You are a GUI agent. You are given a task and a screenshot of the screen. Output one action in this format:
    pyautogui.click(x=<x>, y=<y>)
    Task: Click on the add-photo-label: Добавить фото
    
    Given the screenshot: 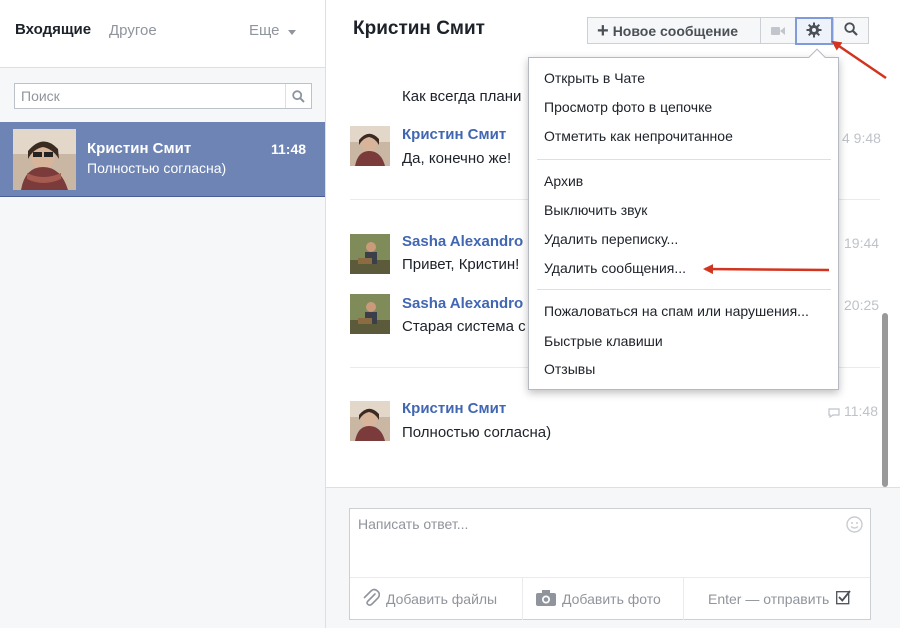 What is the action you would take?
    pyautogui.click(x=611, y=599)
    